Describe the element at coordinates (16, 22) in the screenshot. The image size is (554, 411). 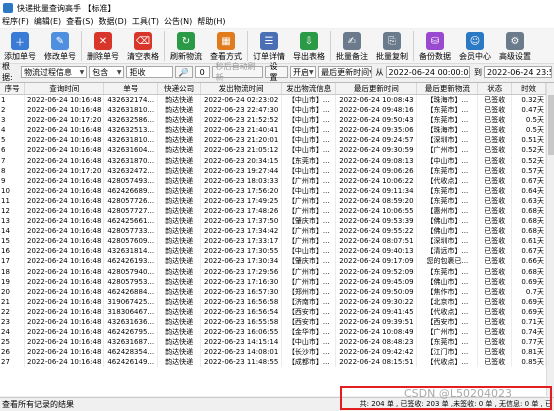
I see `menu-item: 程序(F)` at that location.